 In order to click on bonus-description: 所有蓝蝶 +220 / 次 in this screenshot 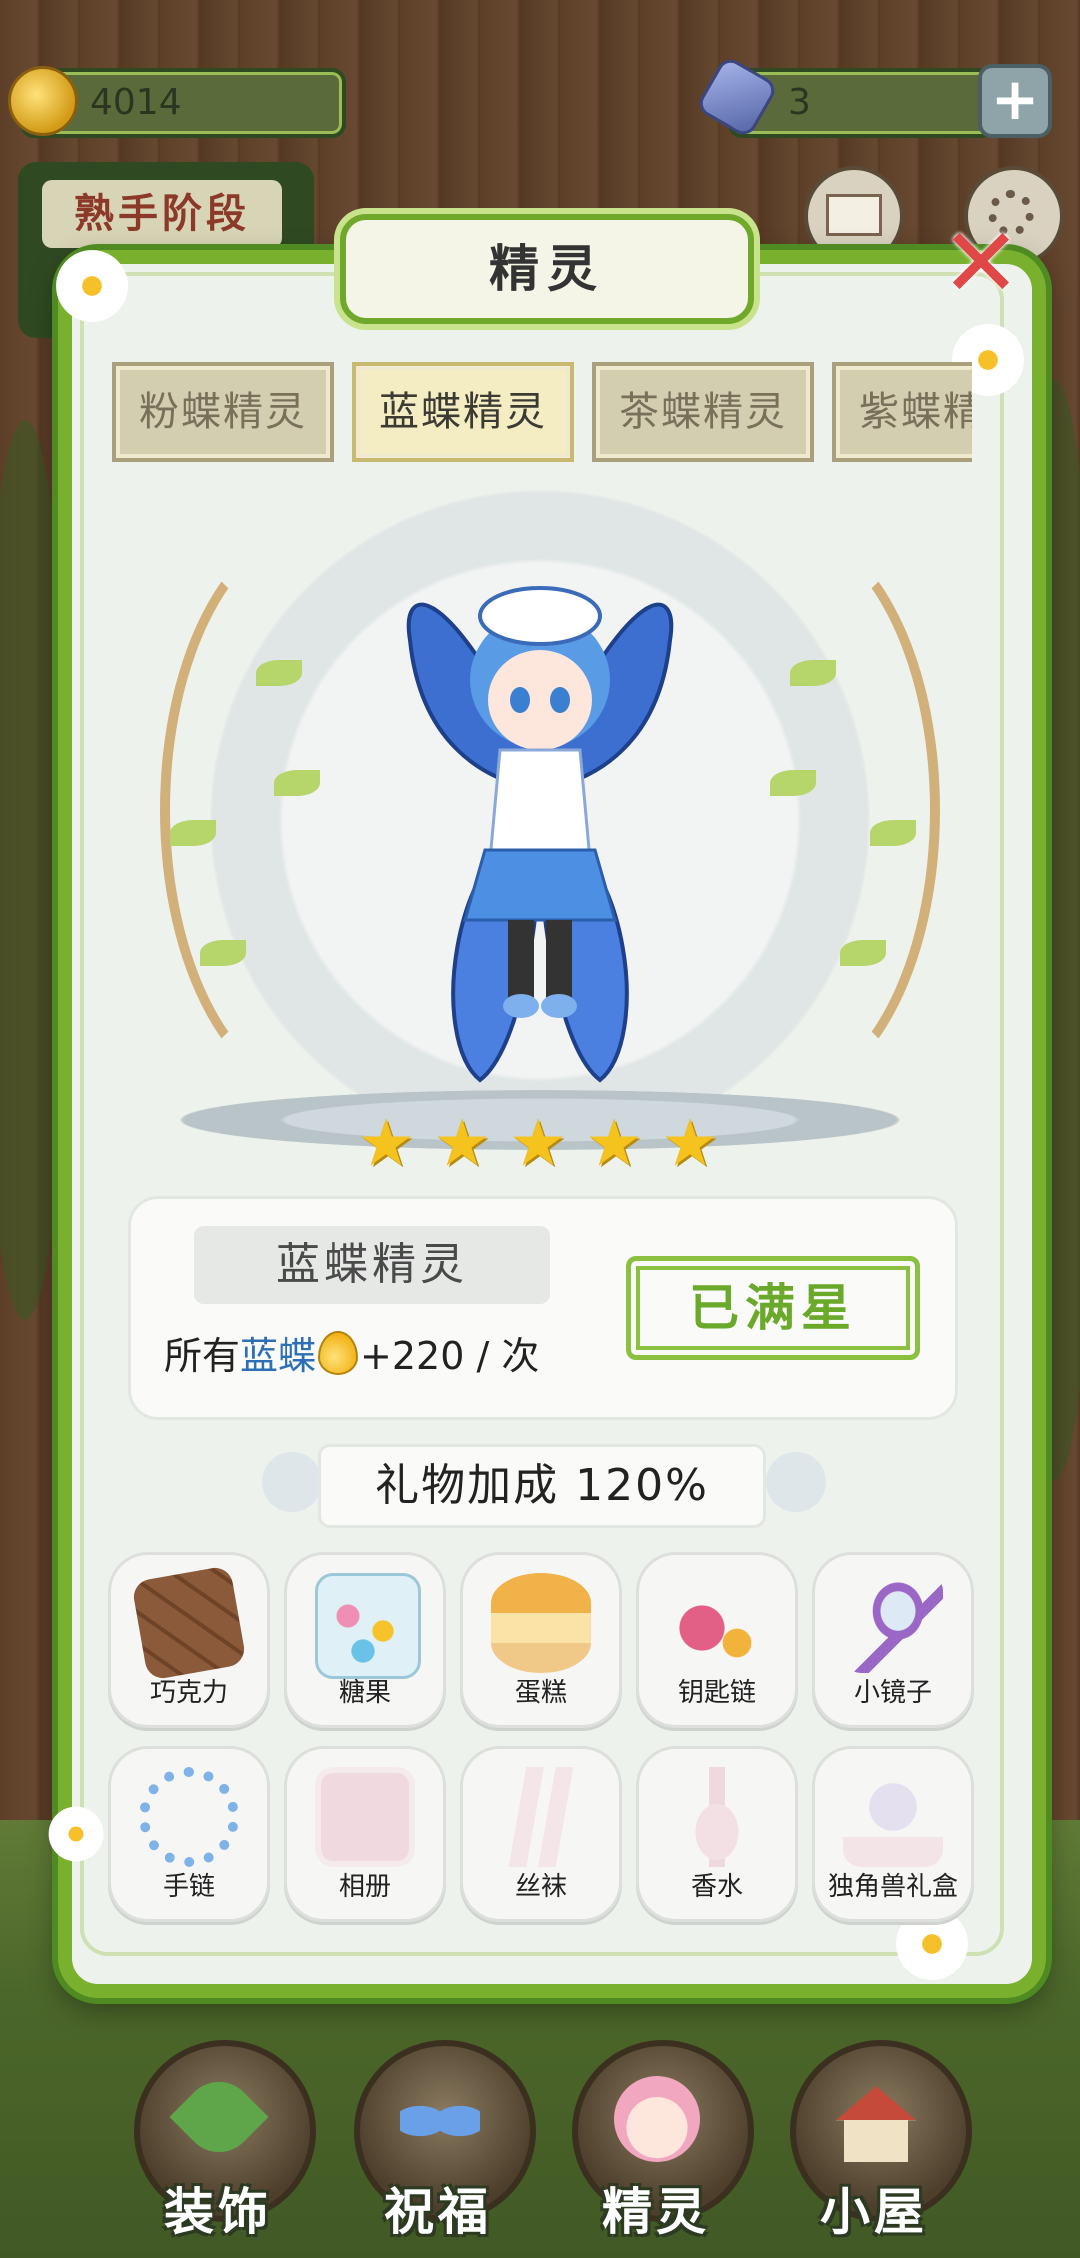, I will do `click(351, 1356)`.